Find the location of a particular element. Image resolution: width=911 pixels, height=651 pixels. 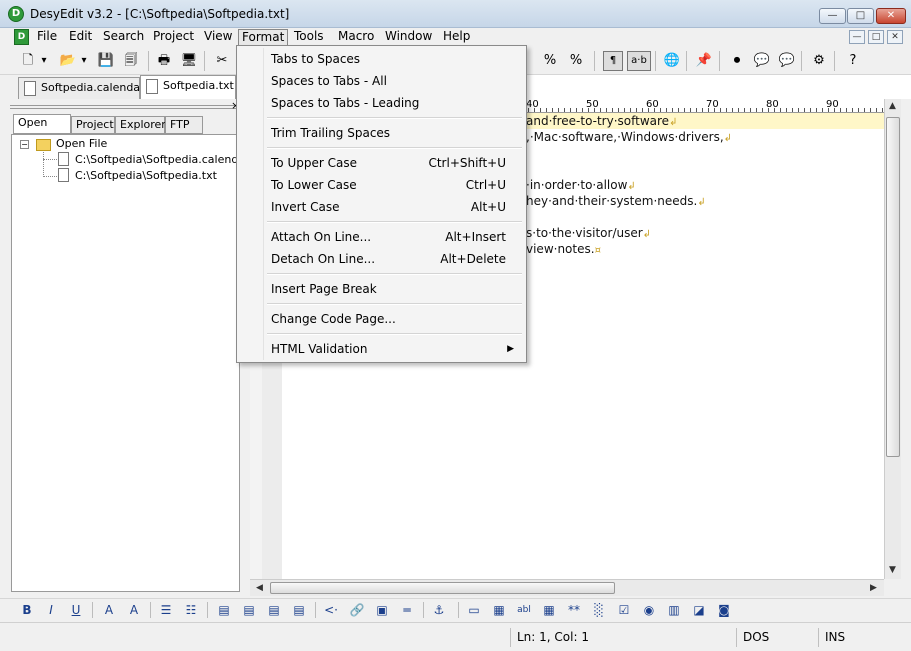

align-center-icon: ▤ is located at coordinates (249, 610).